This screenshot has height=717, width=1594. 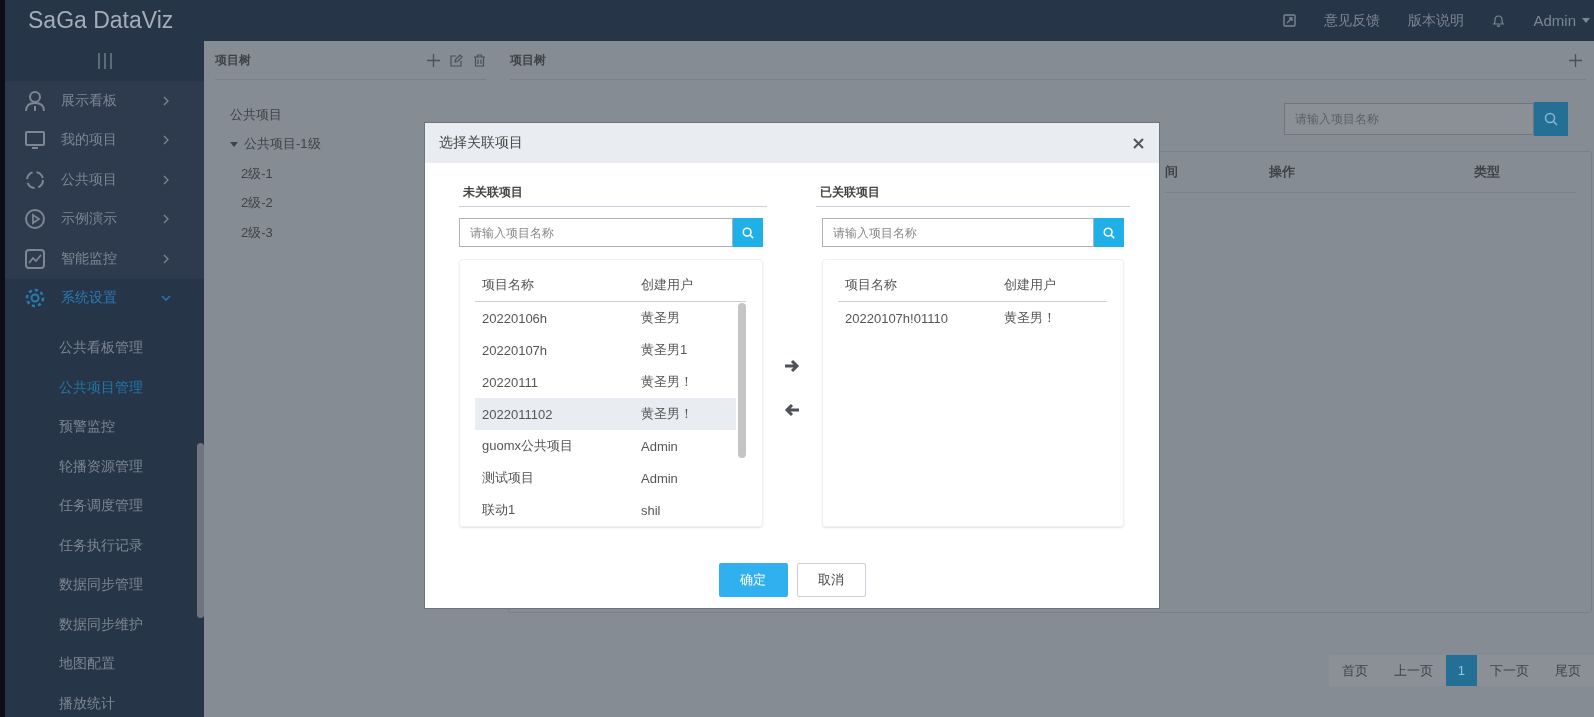 I want to click on user-menu: Admin, so click(x=1563, y=20).